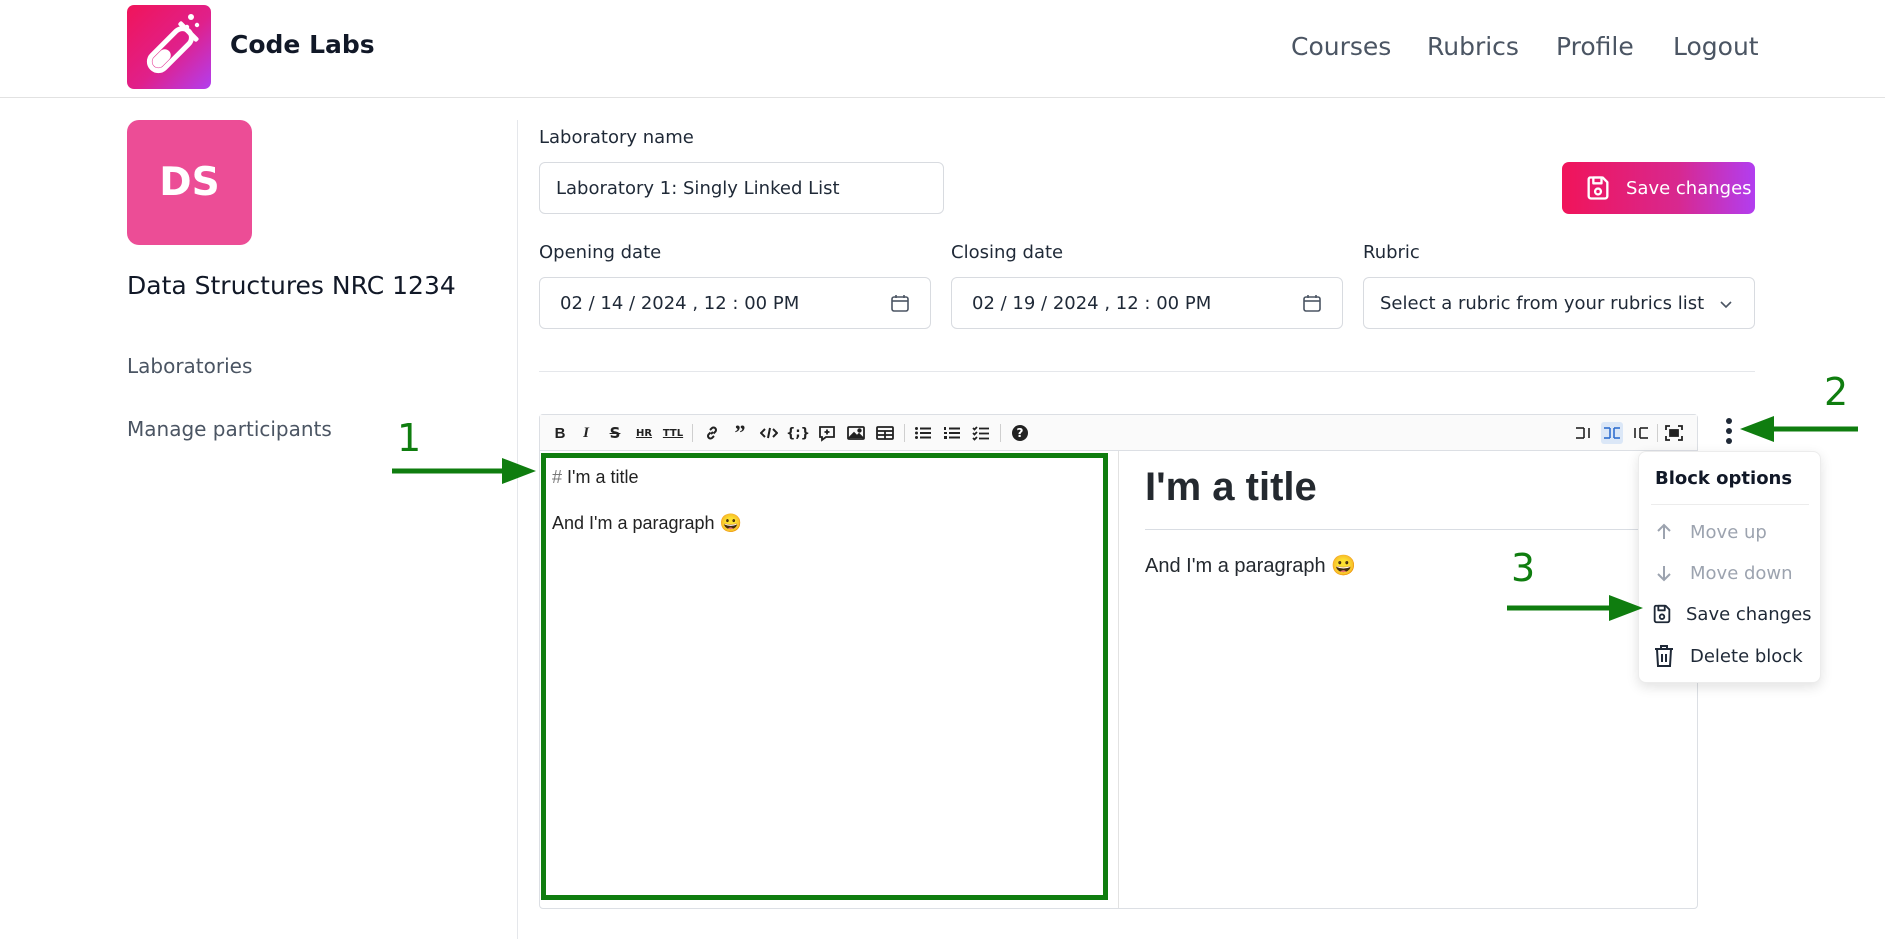 The image size is (1885, 939). I want to click on bold-icon: B, so click(560, 433).